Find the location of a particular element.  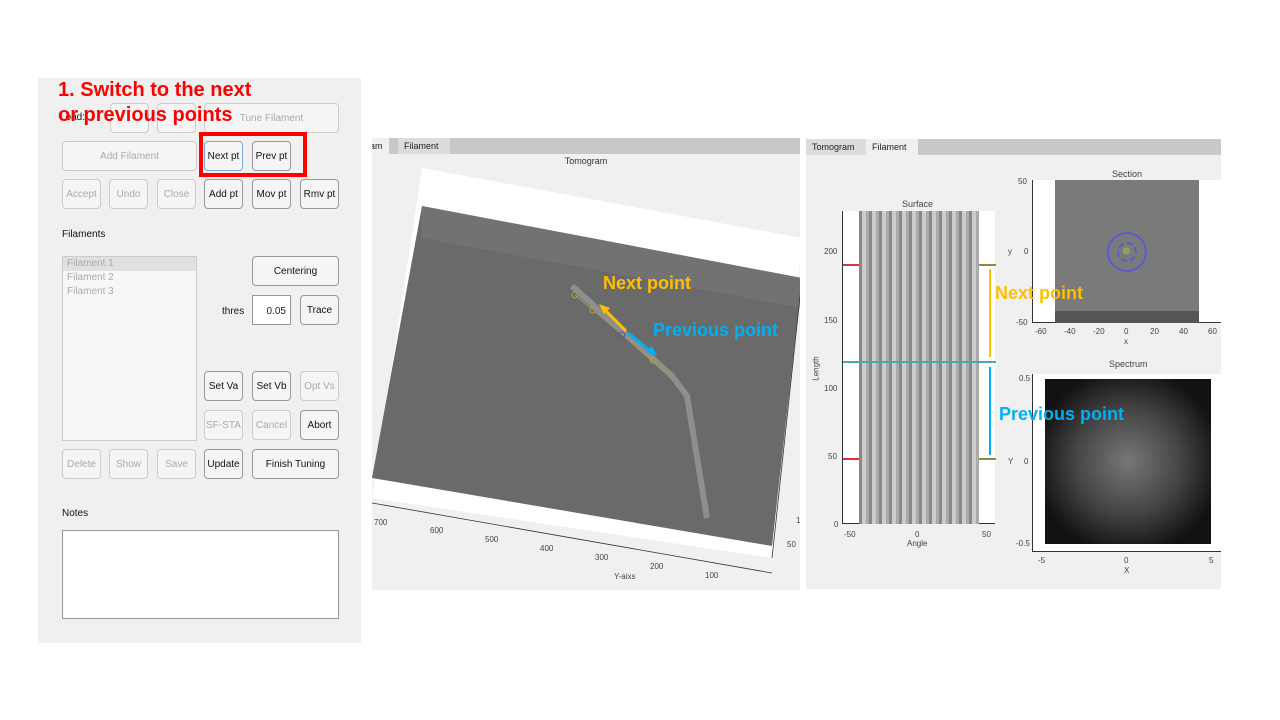

highlight-box is located at coordinates (253, 154).